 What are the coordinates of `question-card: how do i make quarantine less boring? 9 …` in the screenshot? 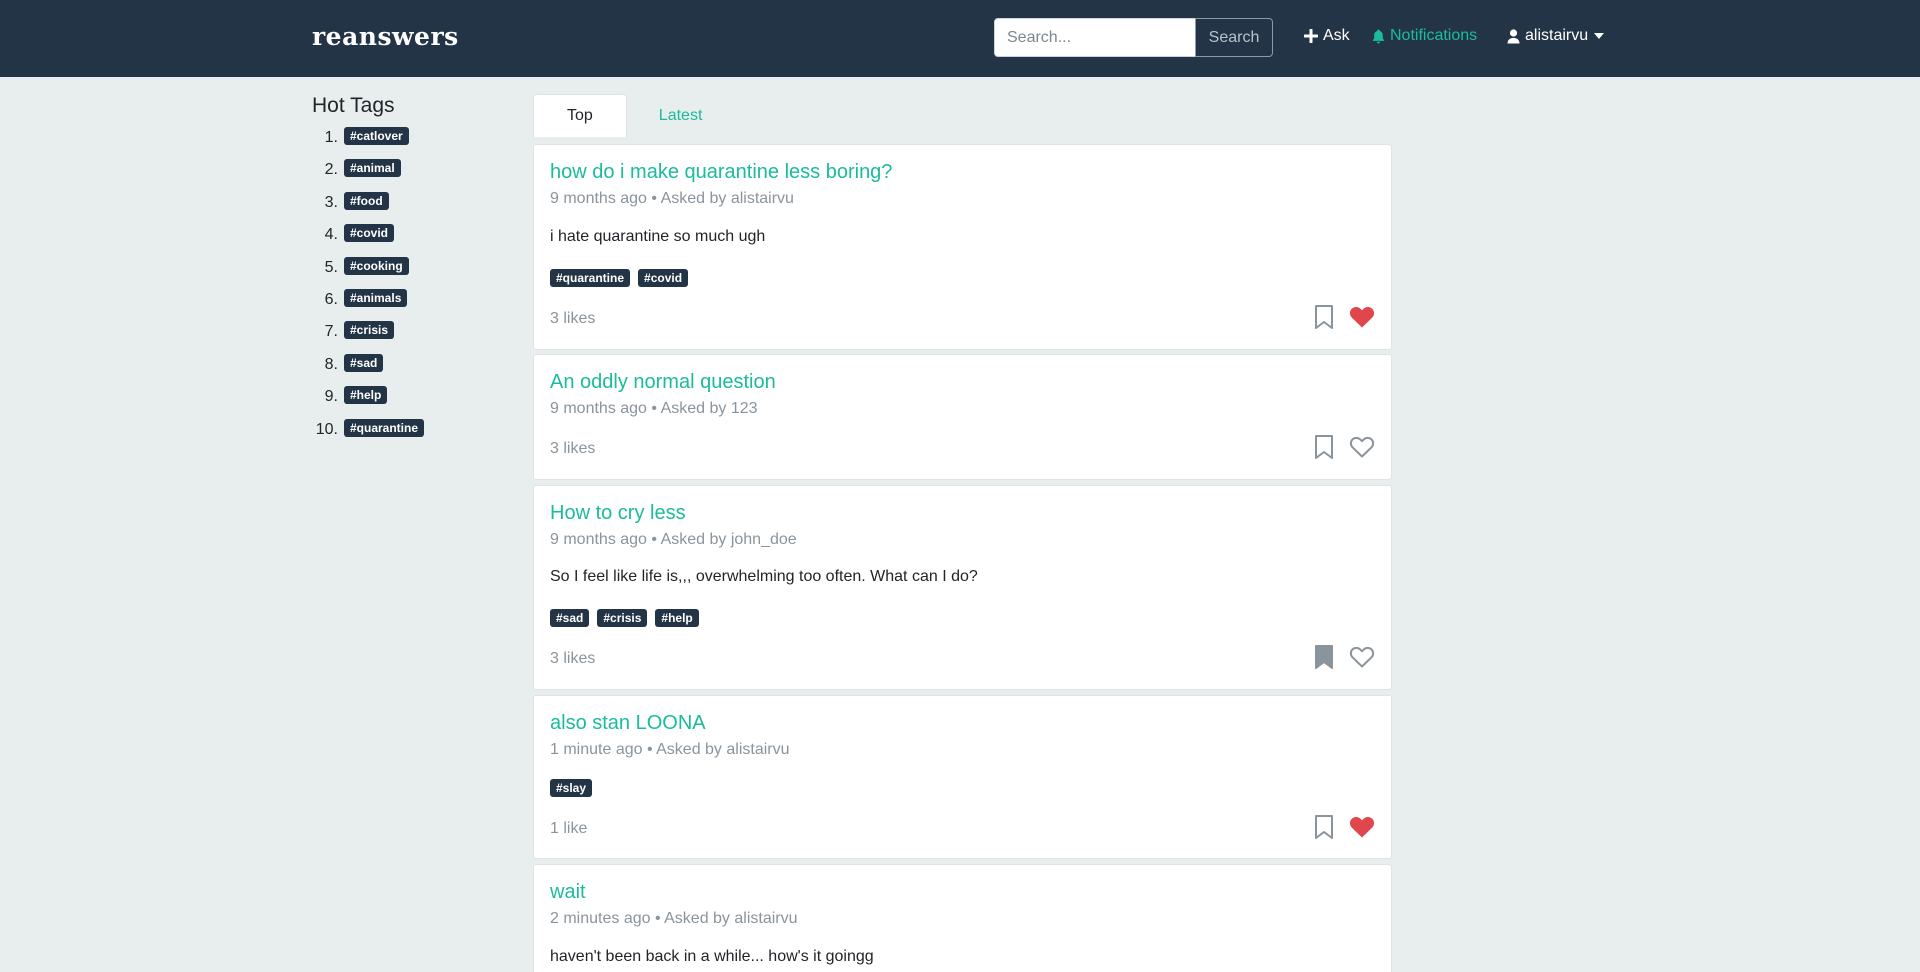 It's located at (962, 247).